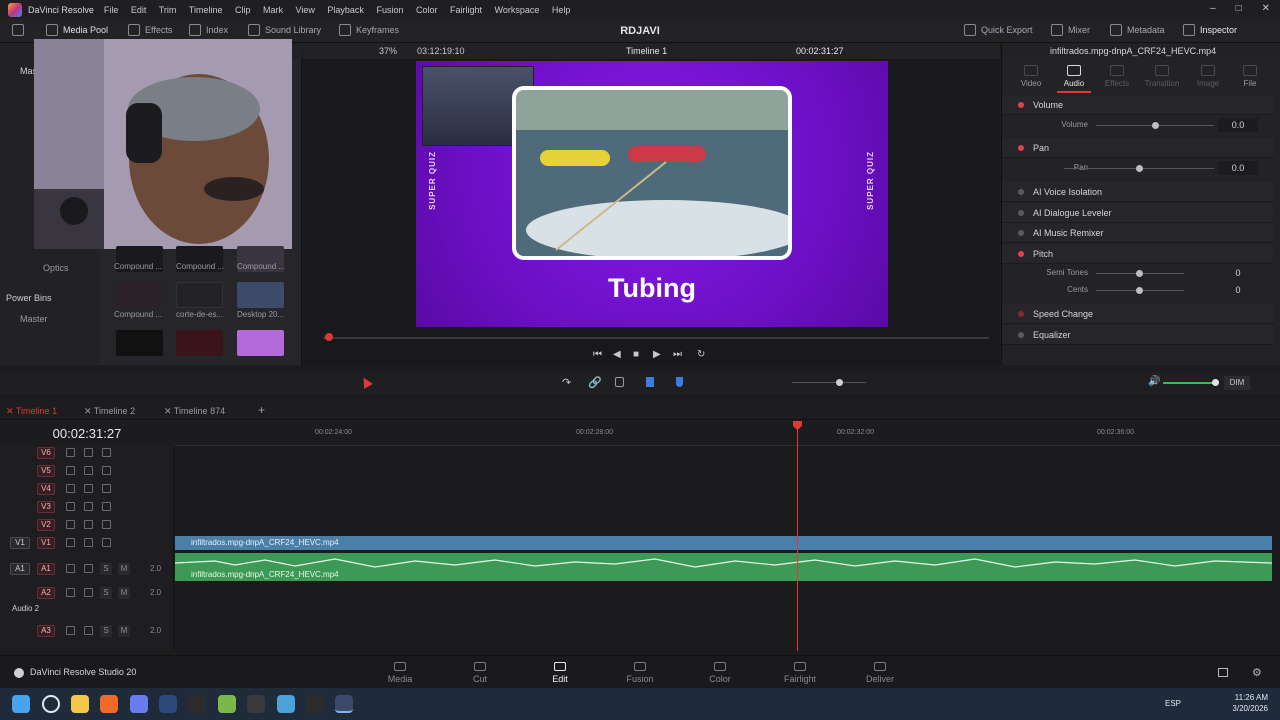 This screenshot has width=1280, height=720. Describe the element at coordinates (650, 382) in the screenshot. I see `flag-icon` at that location.